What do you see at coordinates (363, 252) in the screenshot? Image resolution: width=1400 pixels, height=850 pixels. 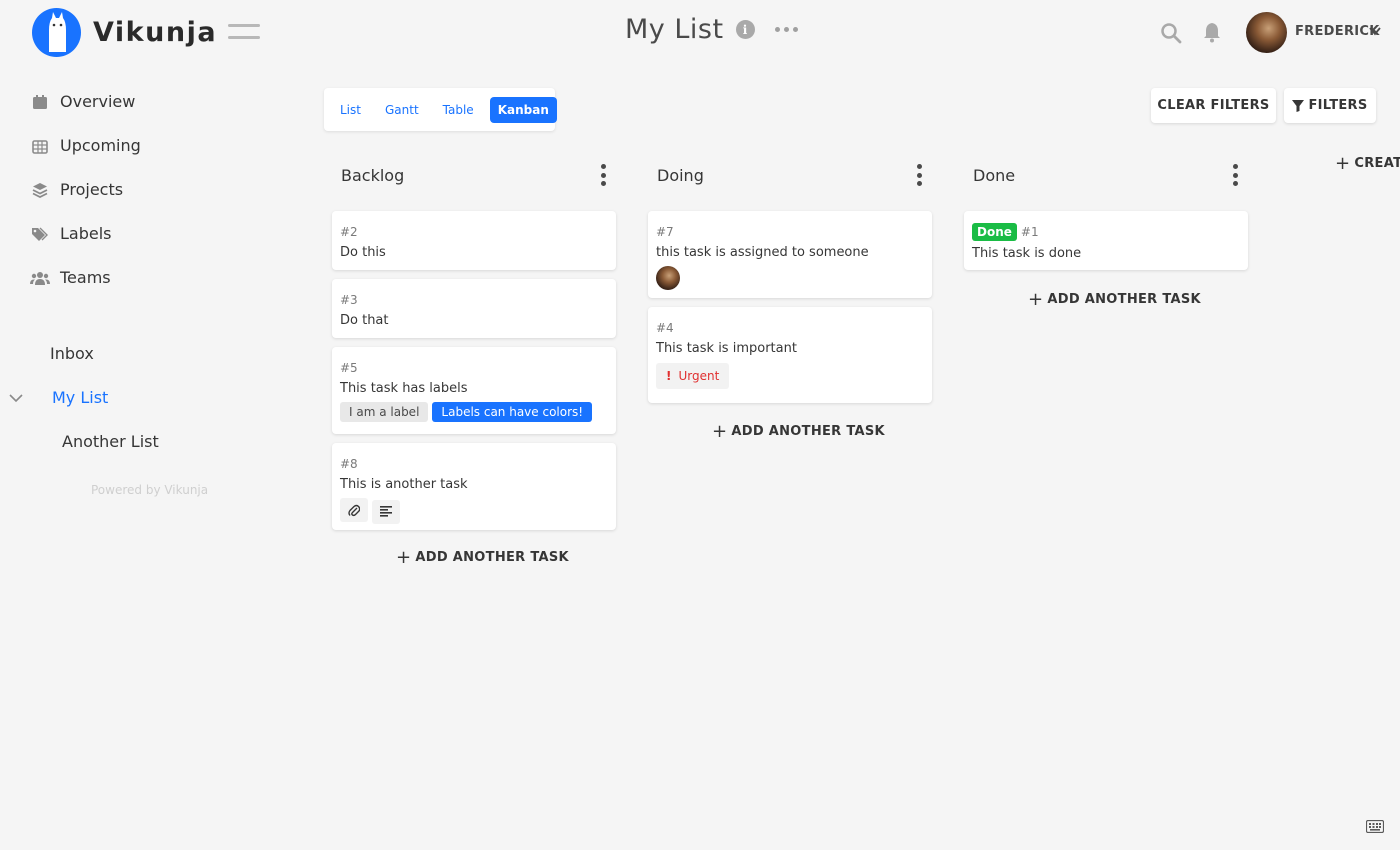 I see `task-title: Do this` at bounding box center [363, 252].